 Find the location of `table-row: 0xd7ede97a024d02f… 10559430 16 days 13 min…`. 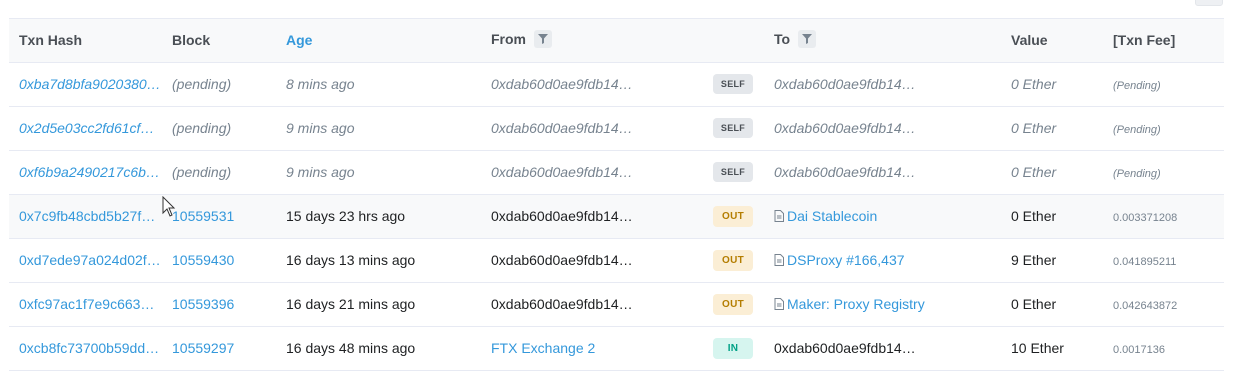

table-row: 0xd7ede97a024d02f… 10559430 16 days 13 min… is located at coordinates (616, 260).